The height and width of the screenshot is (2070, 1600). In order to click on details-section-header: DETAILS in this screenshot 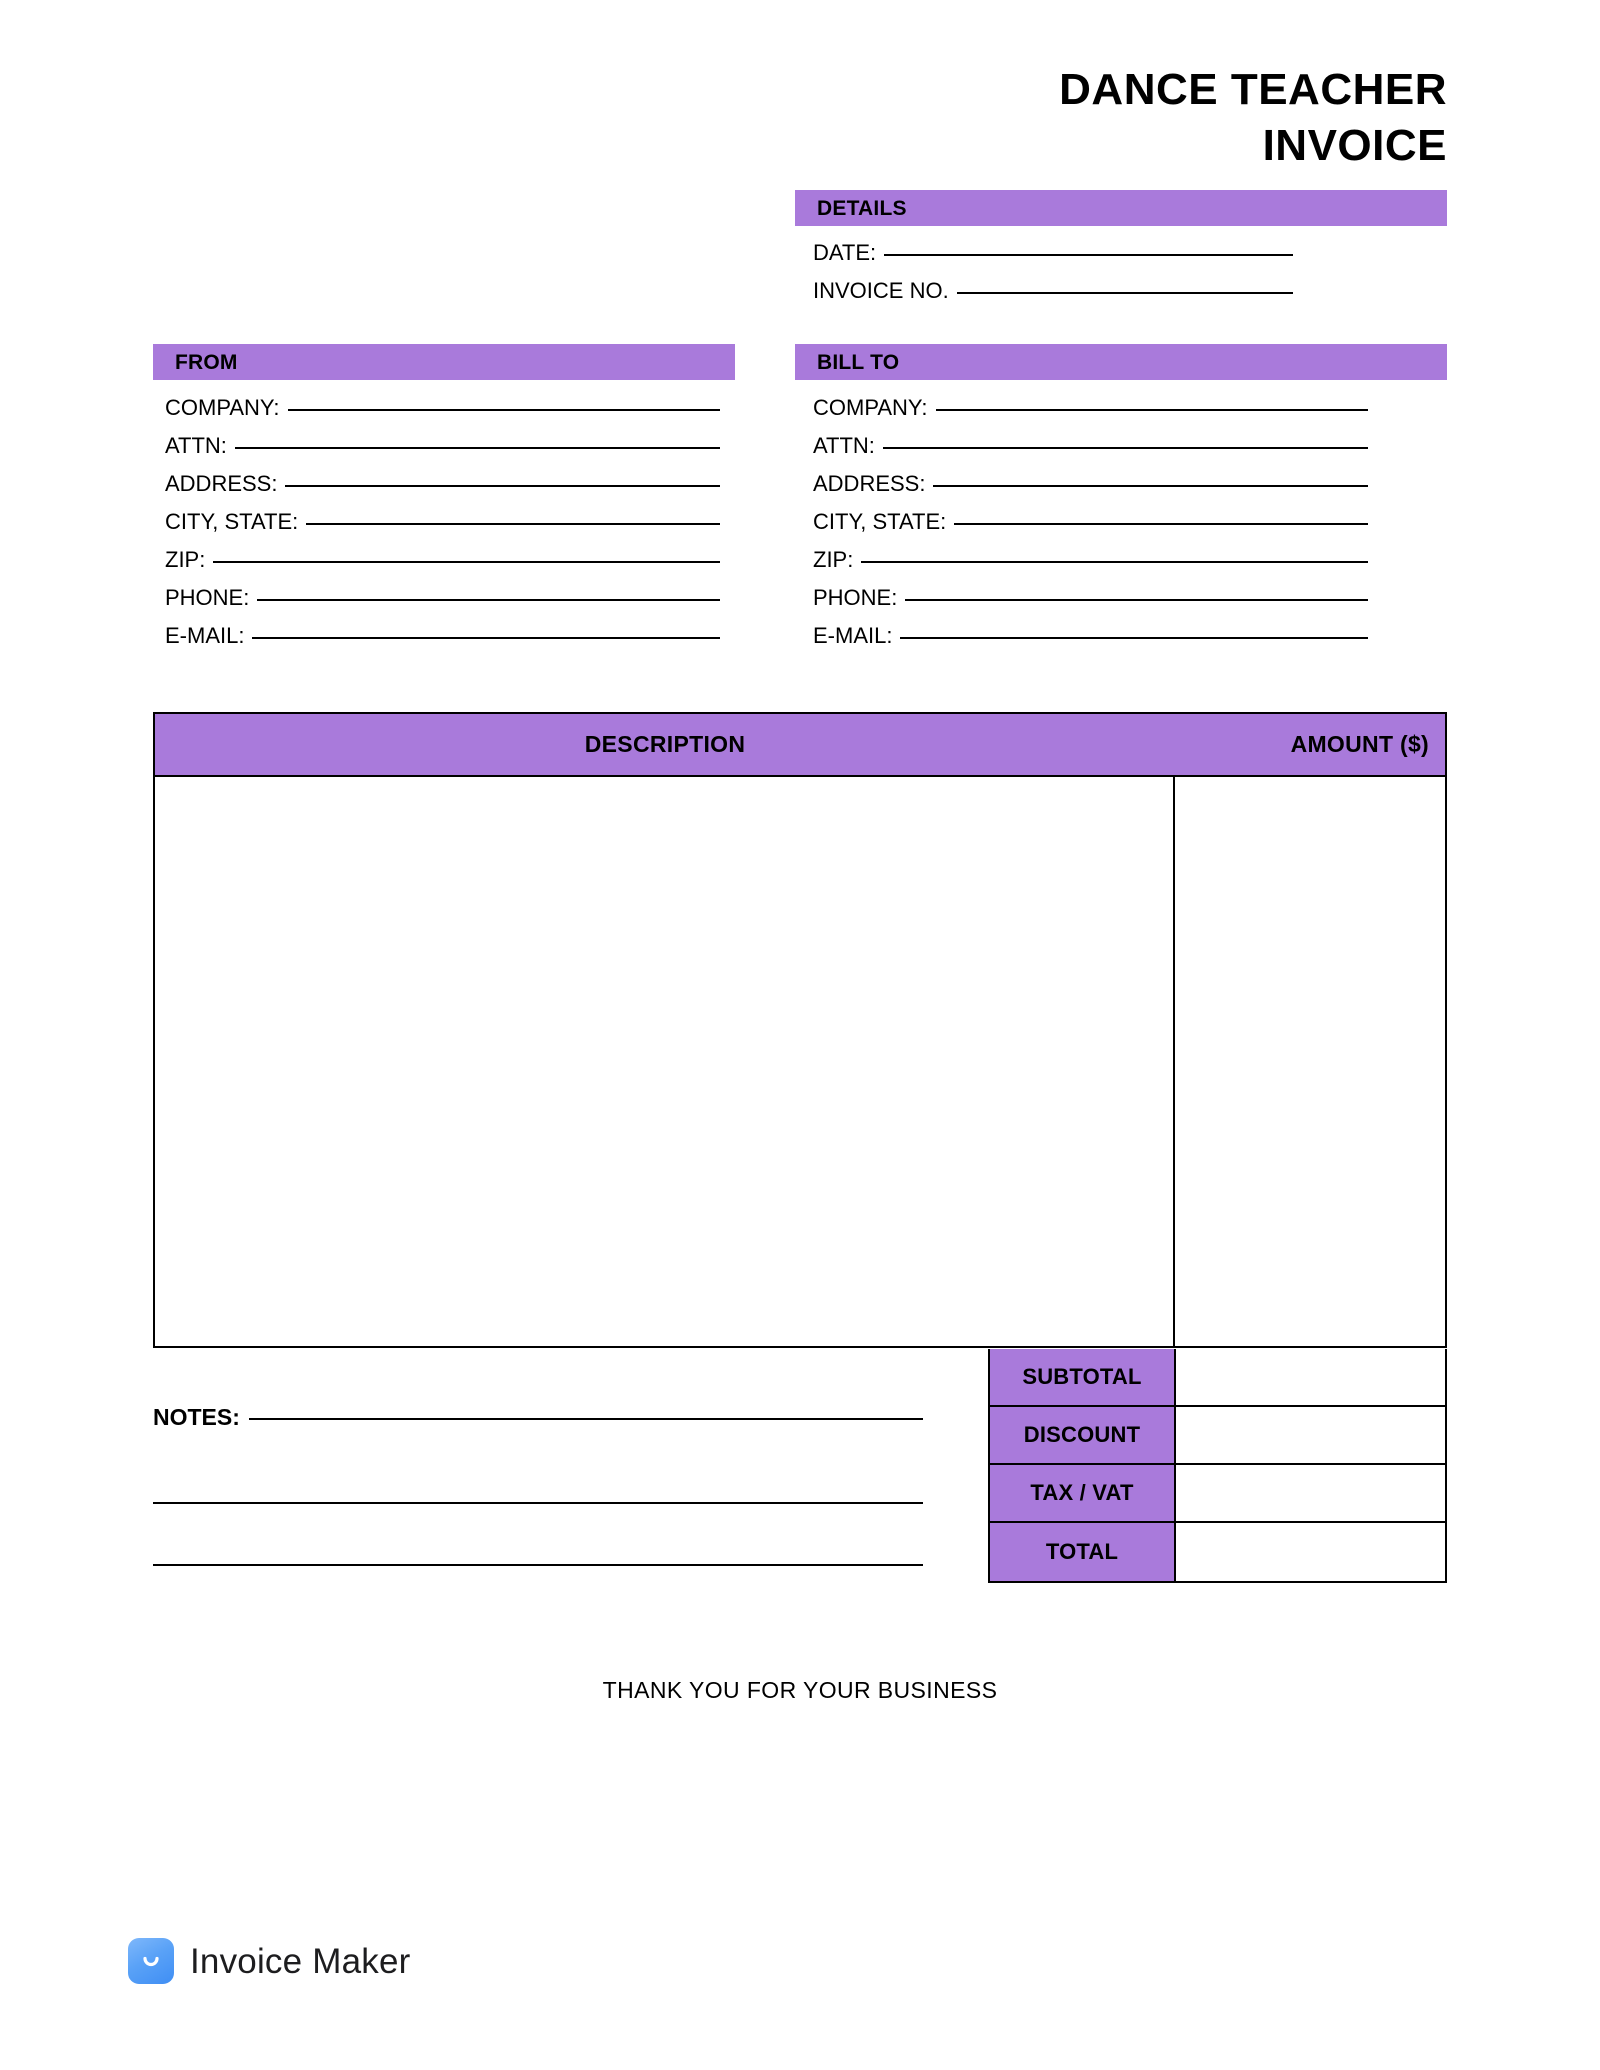, I will do `click(1121, 208)`.